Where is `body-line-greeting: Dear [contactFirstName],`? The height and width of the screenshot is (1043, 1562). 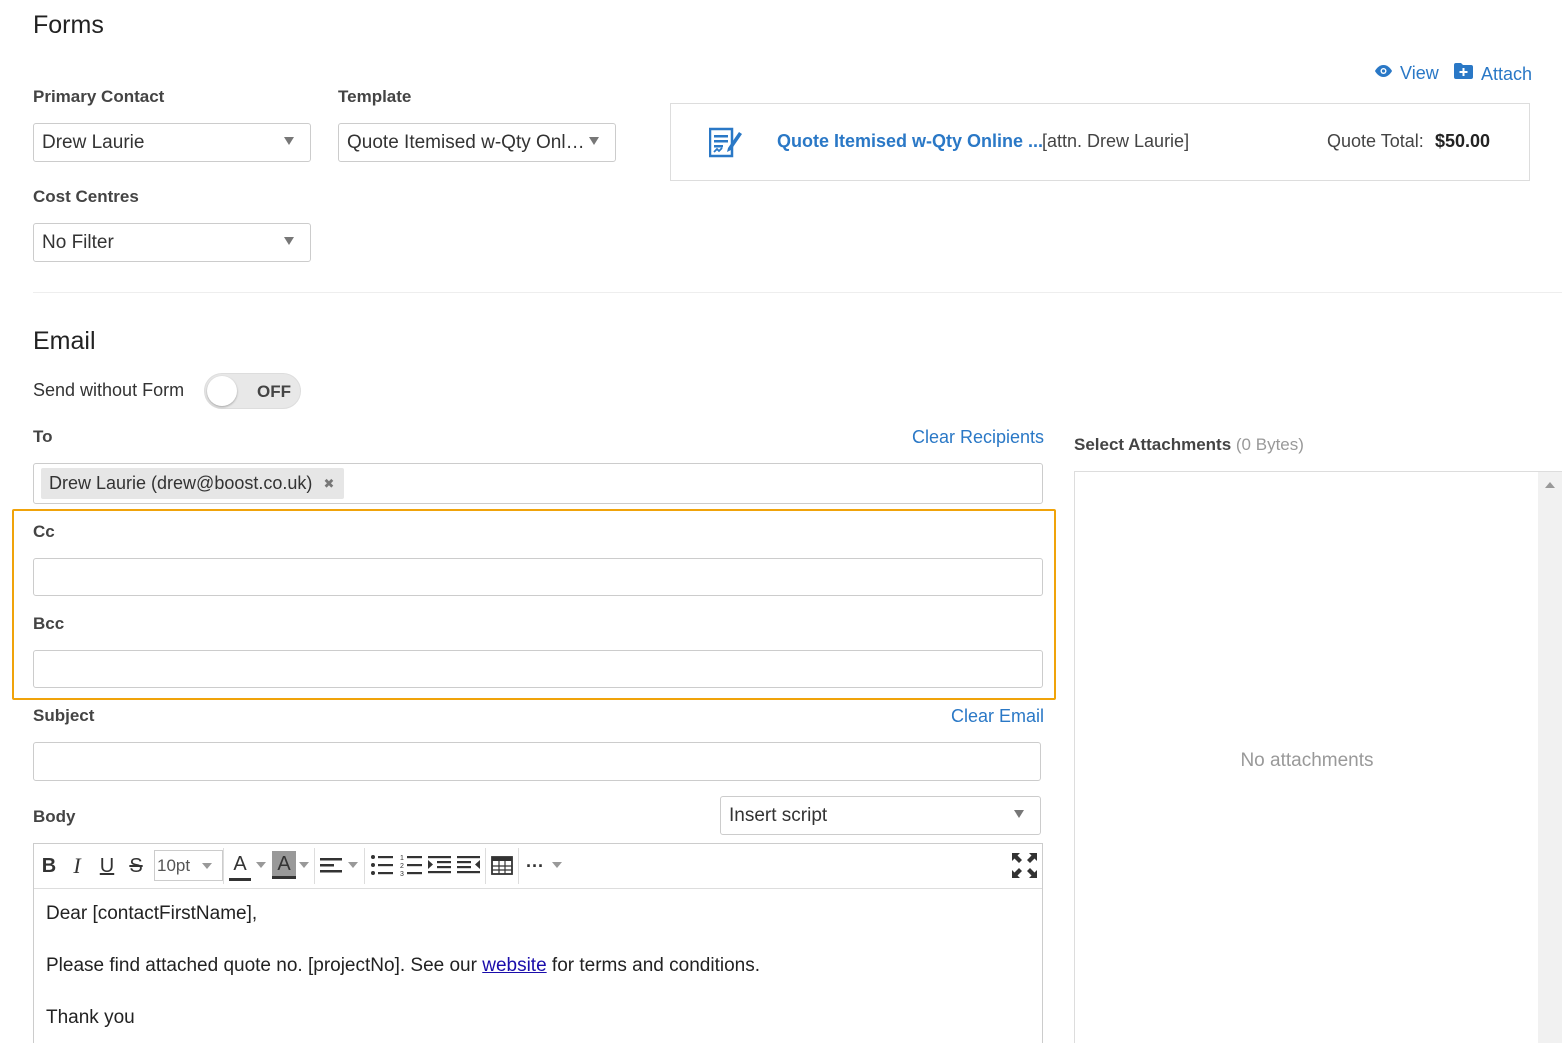 body-line-greeting: Dear [contactFirstName], is located at coordinates (152, 913).